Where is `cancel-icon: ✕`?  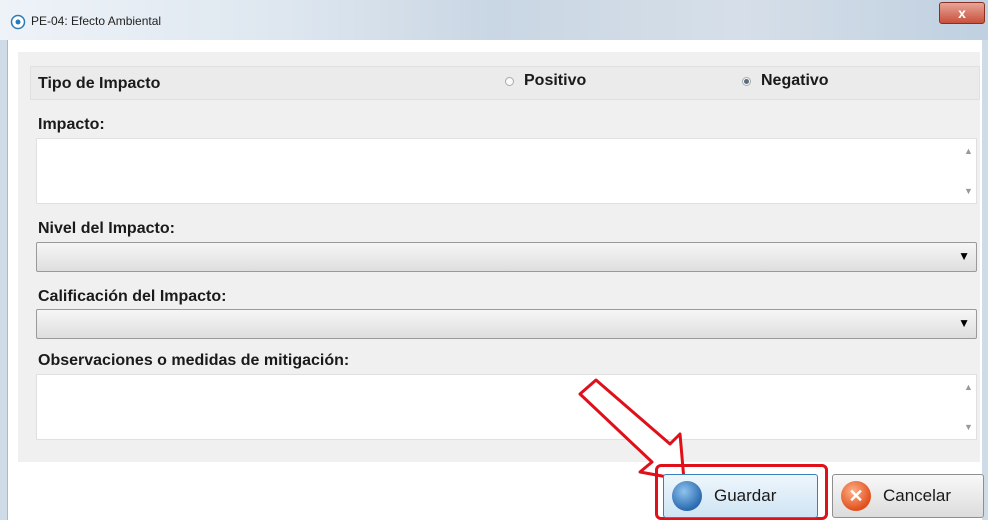
cancel-icon: ✕ is located at coordinates (856, 496).